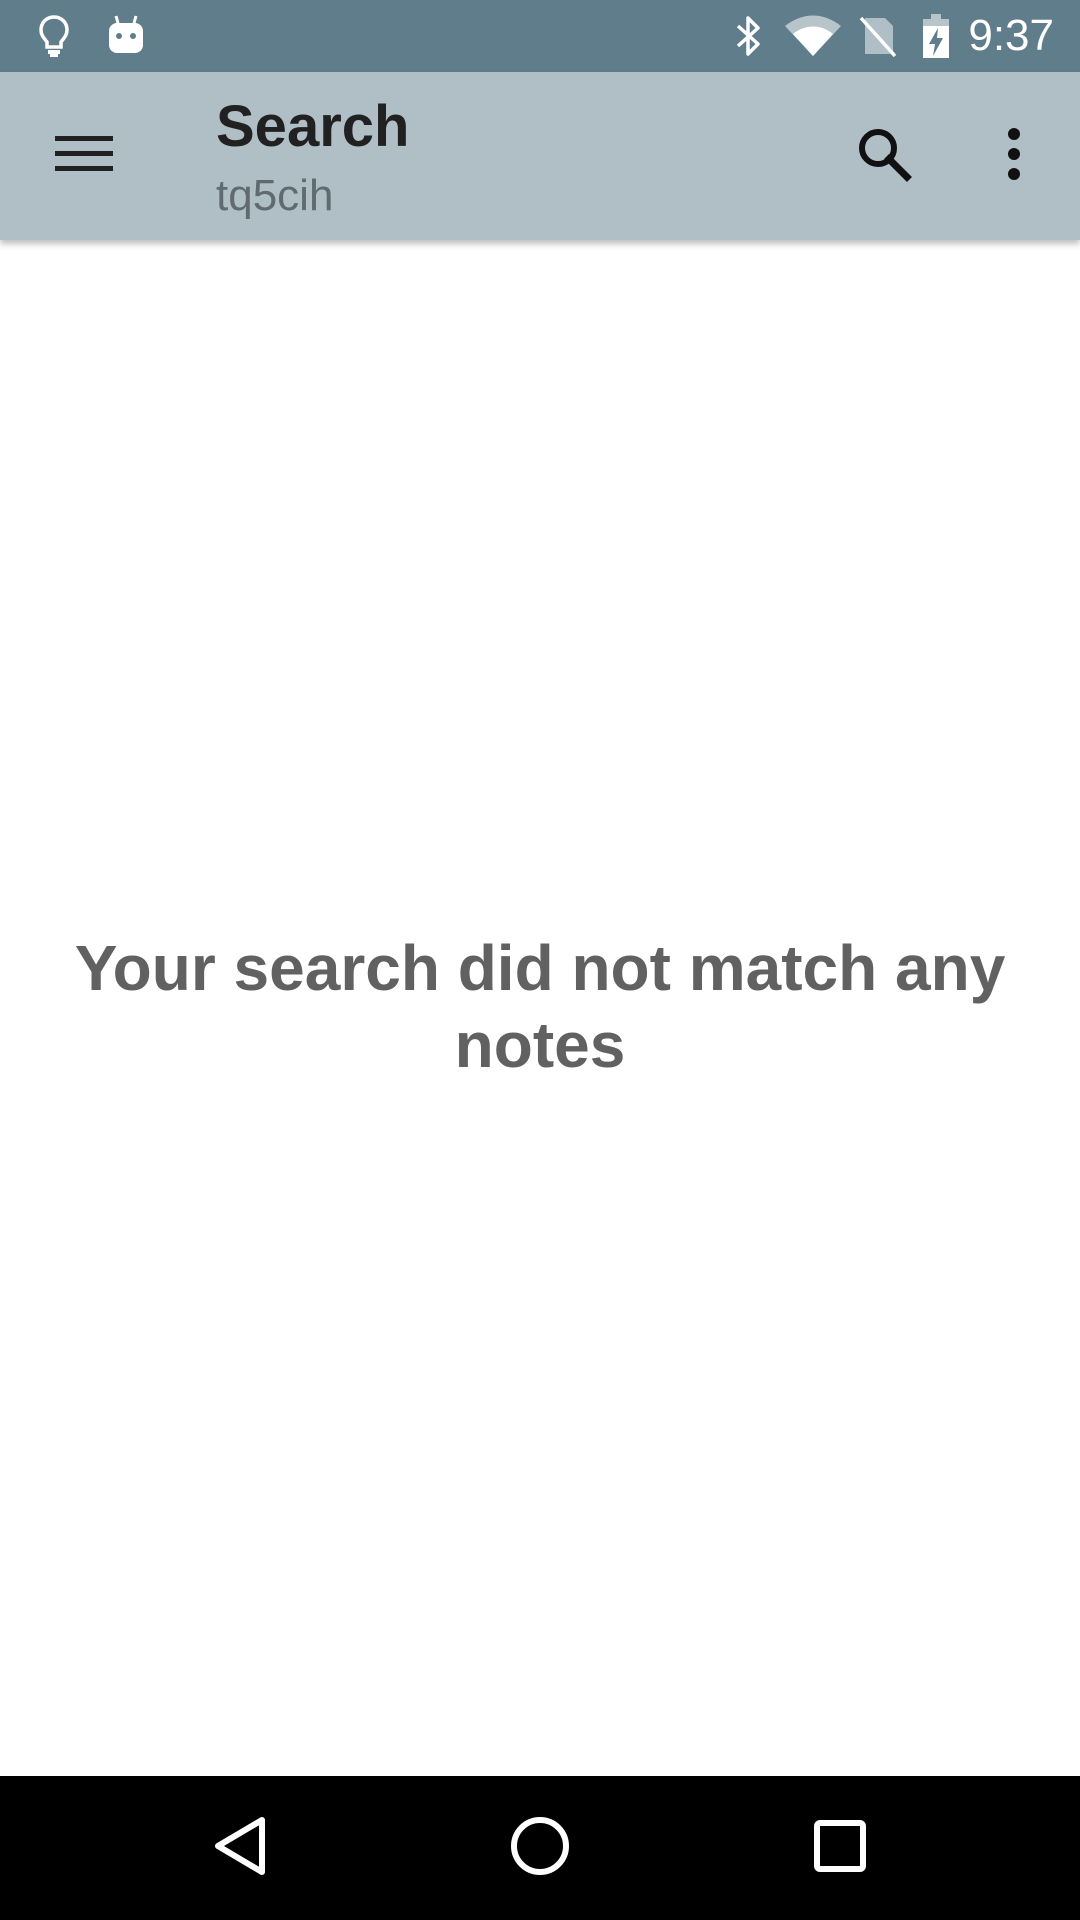 This screenshot has width=1080, height=1920. I want to click on back-icon, so click(240, 1848).